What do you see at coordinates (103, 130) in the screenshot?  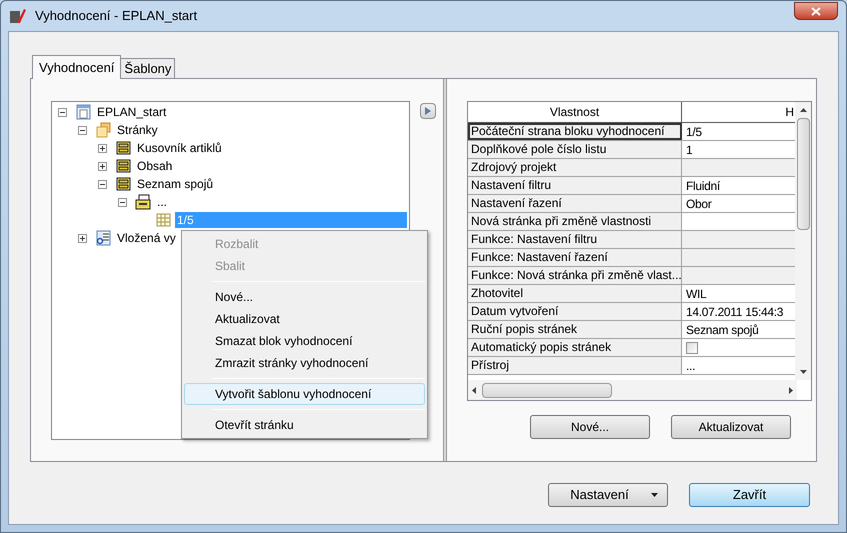 I see `pages-icon` at bounding box center [103, 130].